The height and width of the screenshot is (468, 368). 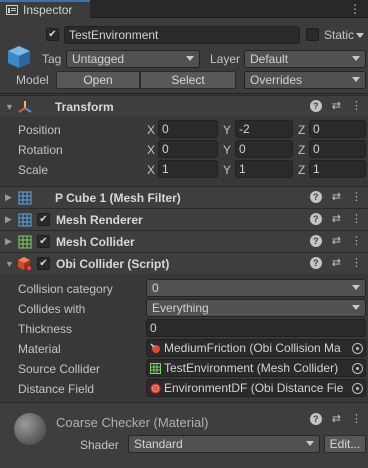 I want to click on collides-with-label: Collides with, so click(x=52, y=309).